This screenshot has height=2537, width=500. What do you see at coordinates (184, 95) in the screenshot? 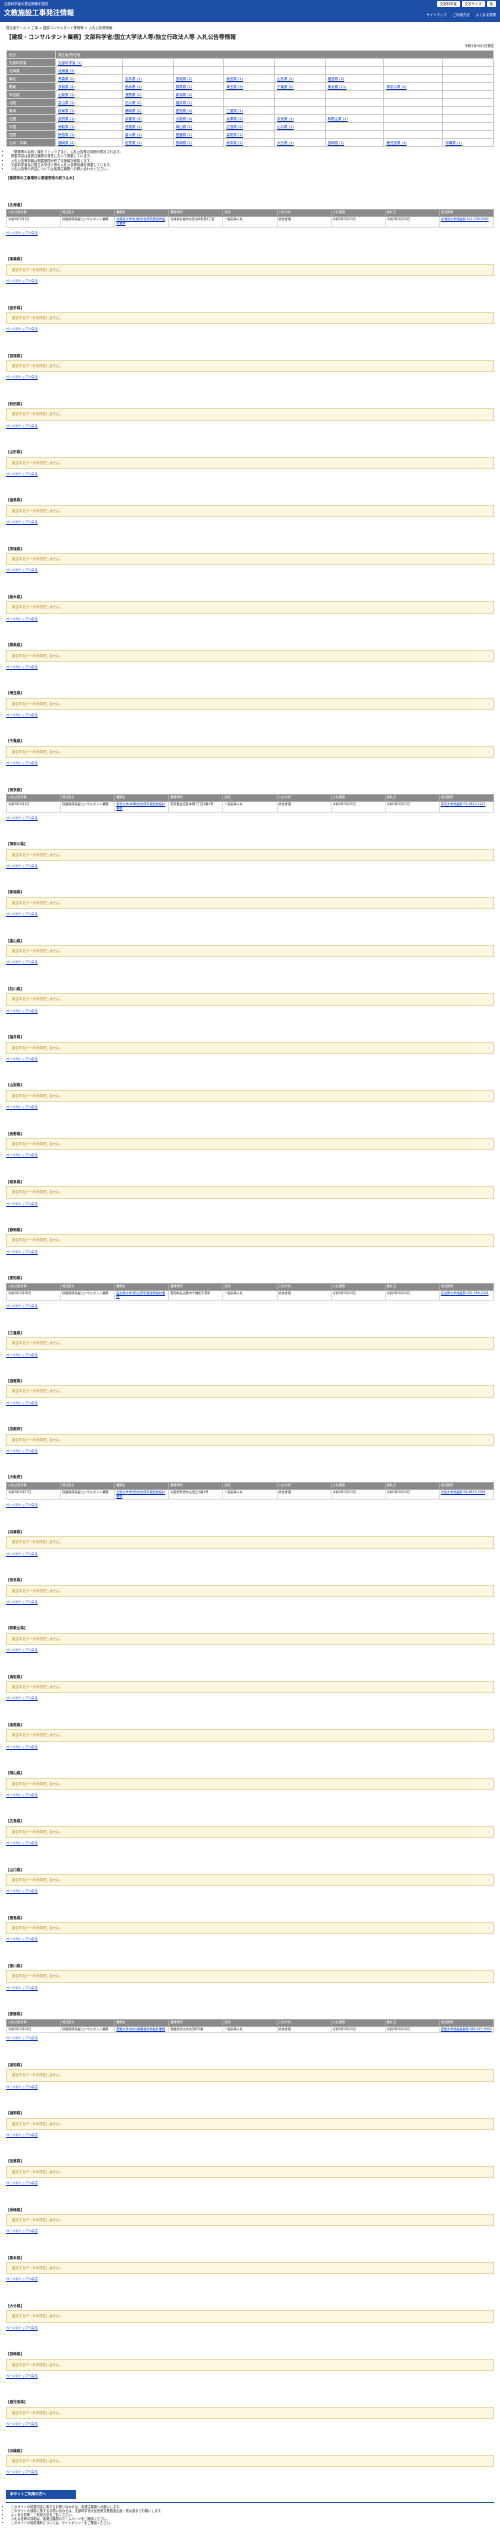
I see `prefecture-link: 新潟県 (2)` at bounding box center [184, 95].